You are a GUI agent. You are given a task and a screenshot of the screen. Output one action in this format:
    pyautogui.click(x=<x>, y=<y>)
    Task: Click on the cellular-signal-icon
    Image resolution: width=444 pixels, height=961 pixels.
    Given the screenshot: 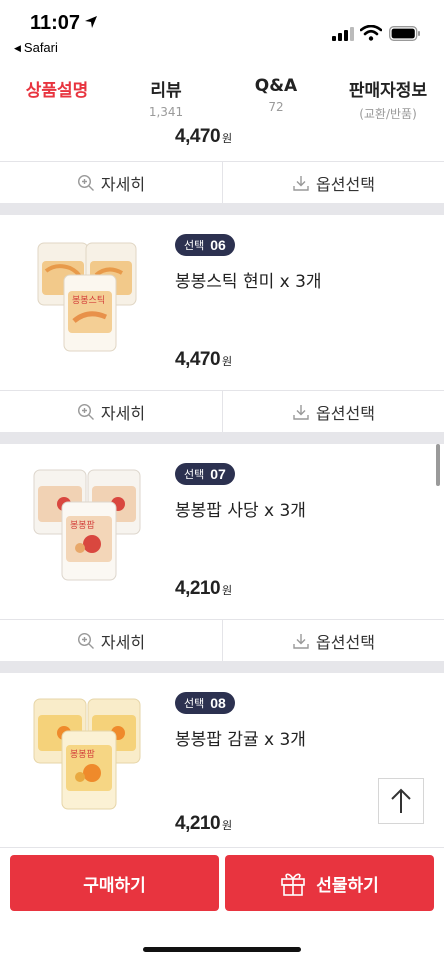 What is the action you would take?
    pyautogui.click(x=343, y=34)
    